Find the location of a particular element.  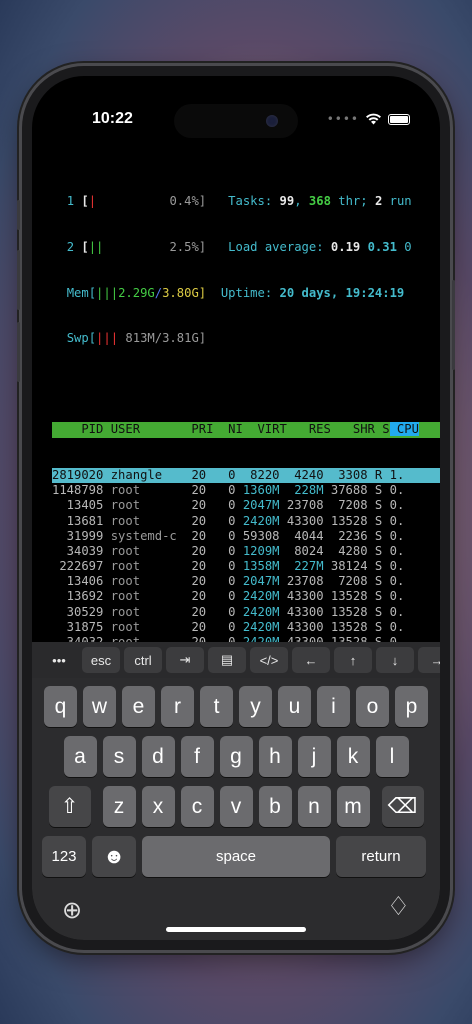

return-key: return is located at coordinates (381, 856).